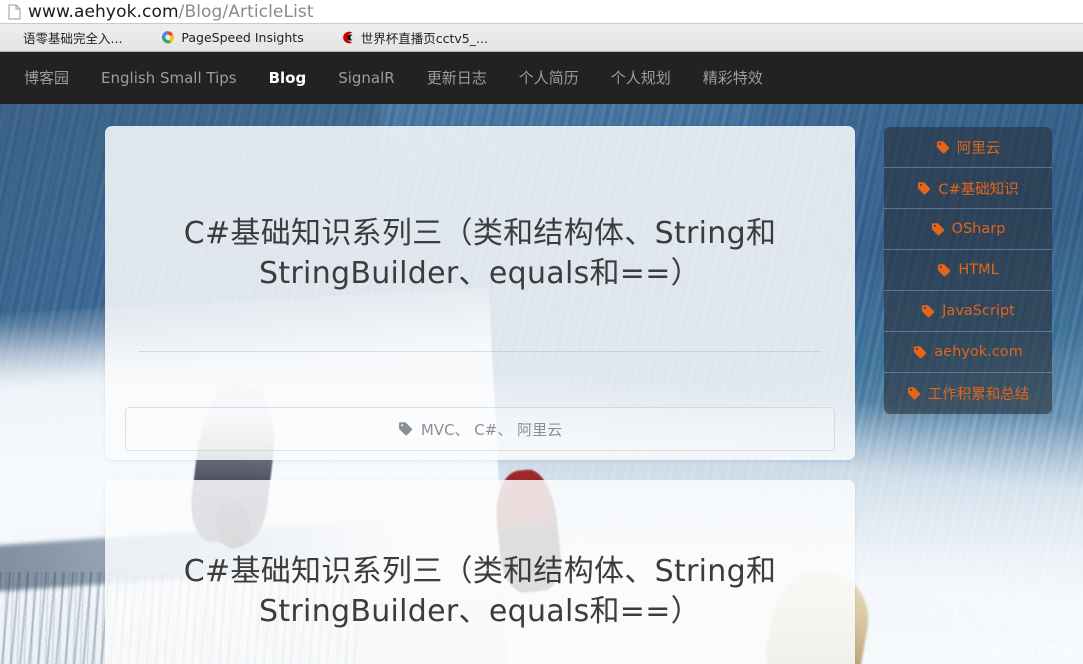 This screenshot has width=1083, height=664. Describe the element at coordinates (288, 78) in the screenshot. I see `nav-item-blog: Blog` at that location.